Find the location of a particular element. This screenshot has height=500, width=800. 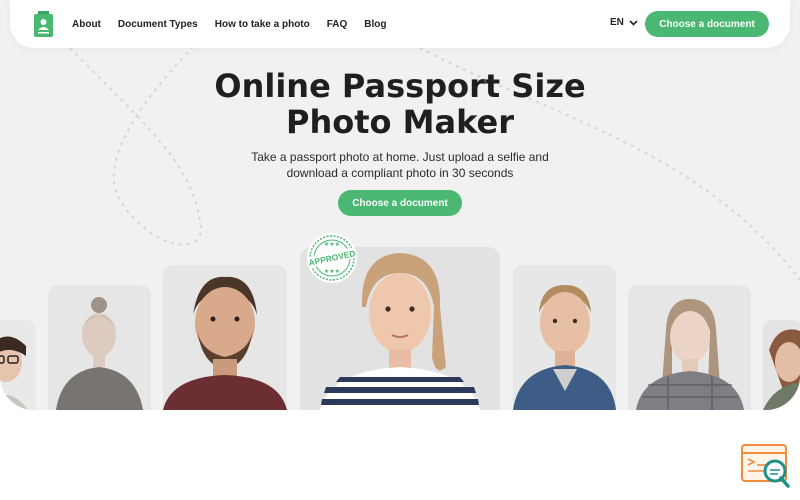

chevron-down-icon is located at coordinates (633, 22).